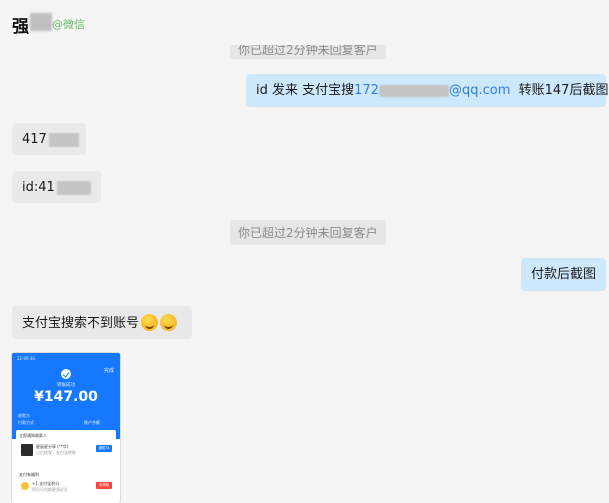 The height and width of the screenshot is (503, 609). I want to click on message-text: 付款后截图, so click(564, 274).